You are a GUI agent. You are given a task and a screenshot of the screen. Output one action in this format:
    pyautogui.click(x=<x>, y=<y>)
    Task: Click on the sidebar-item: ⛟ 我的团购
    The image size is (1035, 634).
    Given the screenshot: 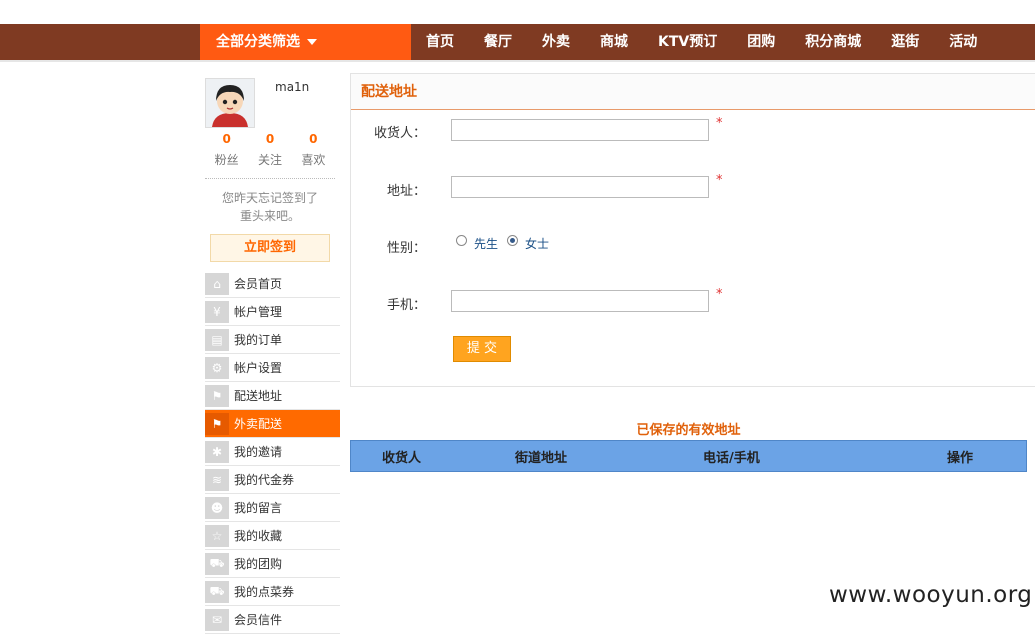 What is the action you would take?
    pyautogui.click(x=272, y=564)
    